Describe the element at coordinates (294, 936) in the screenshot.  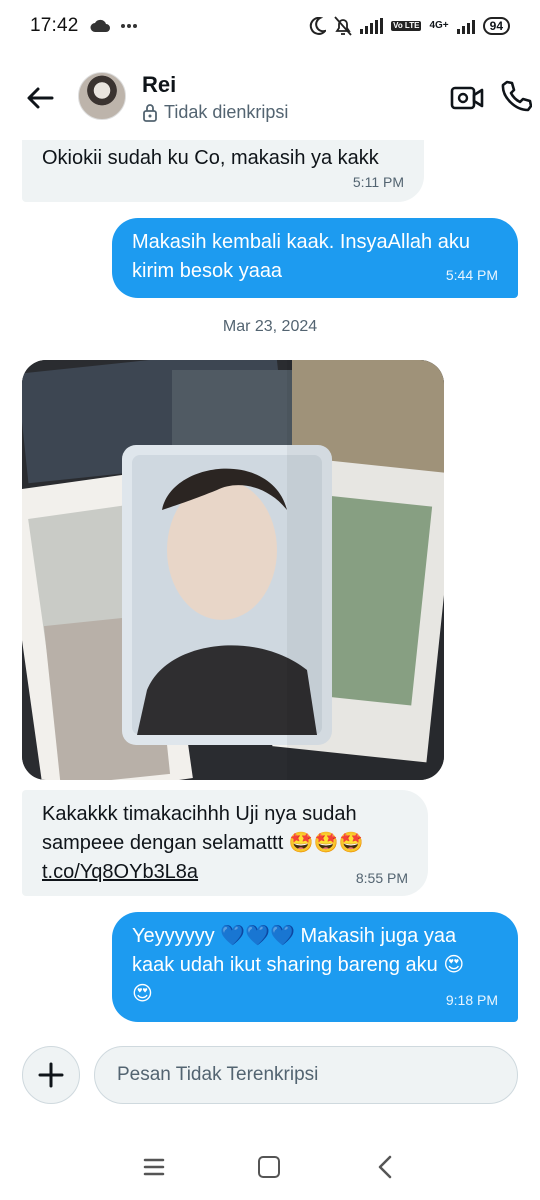
I see `message-text-line: Yeyyyyyy 💙💙💙 Makasih juga yaa` at that location.